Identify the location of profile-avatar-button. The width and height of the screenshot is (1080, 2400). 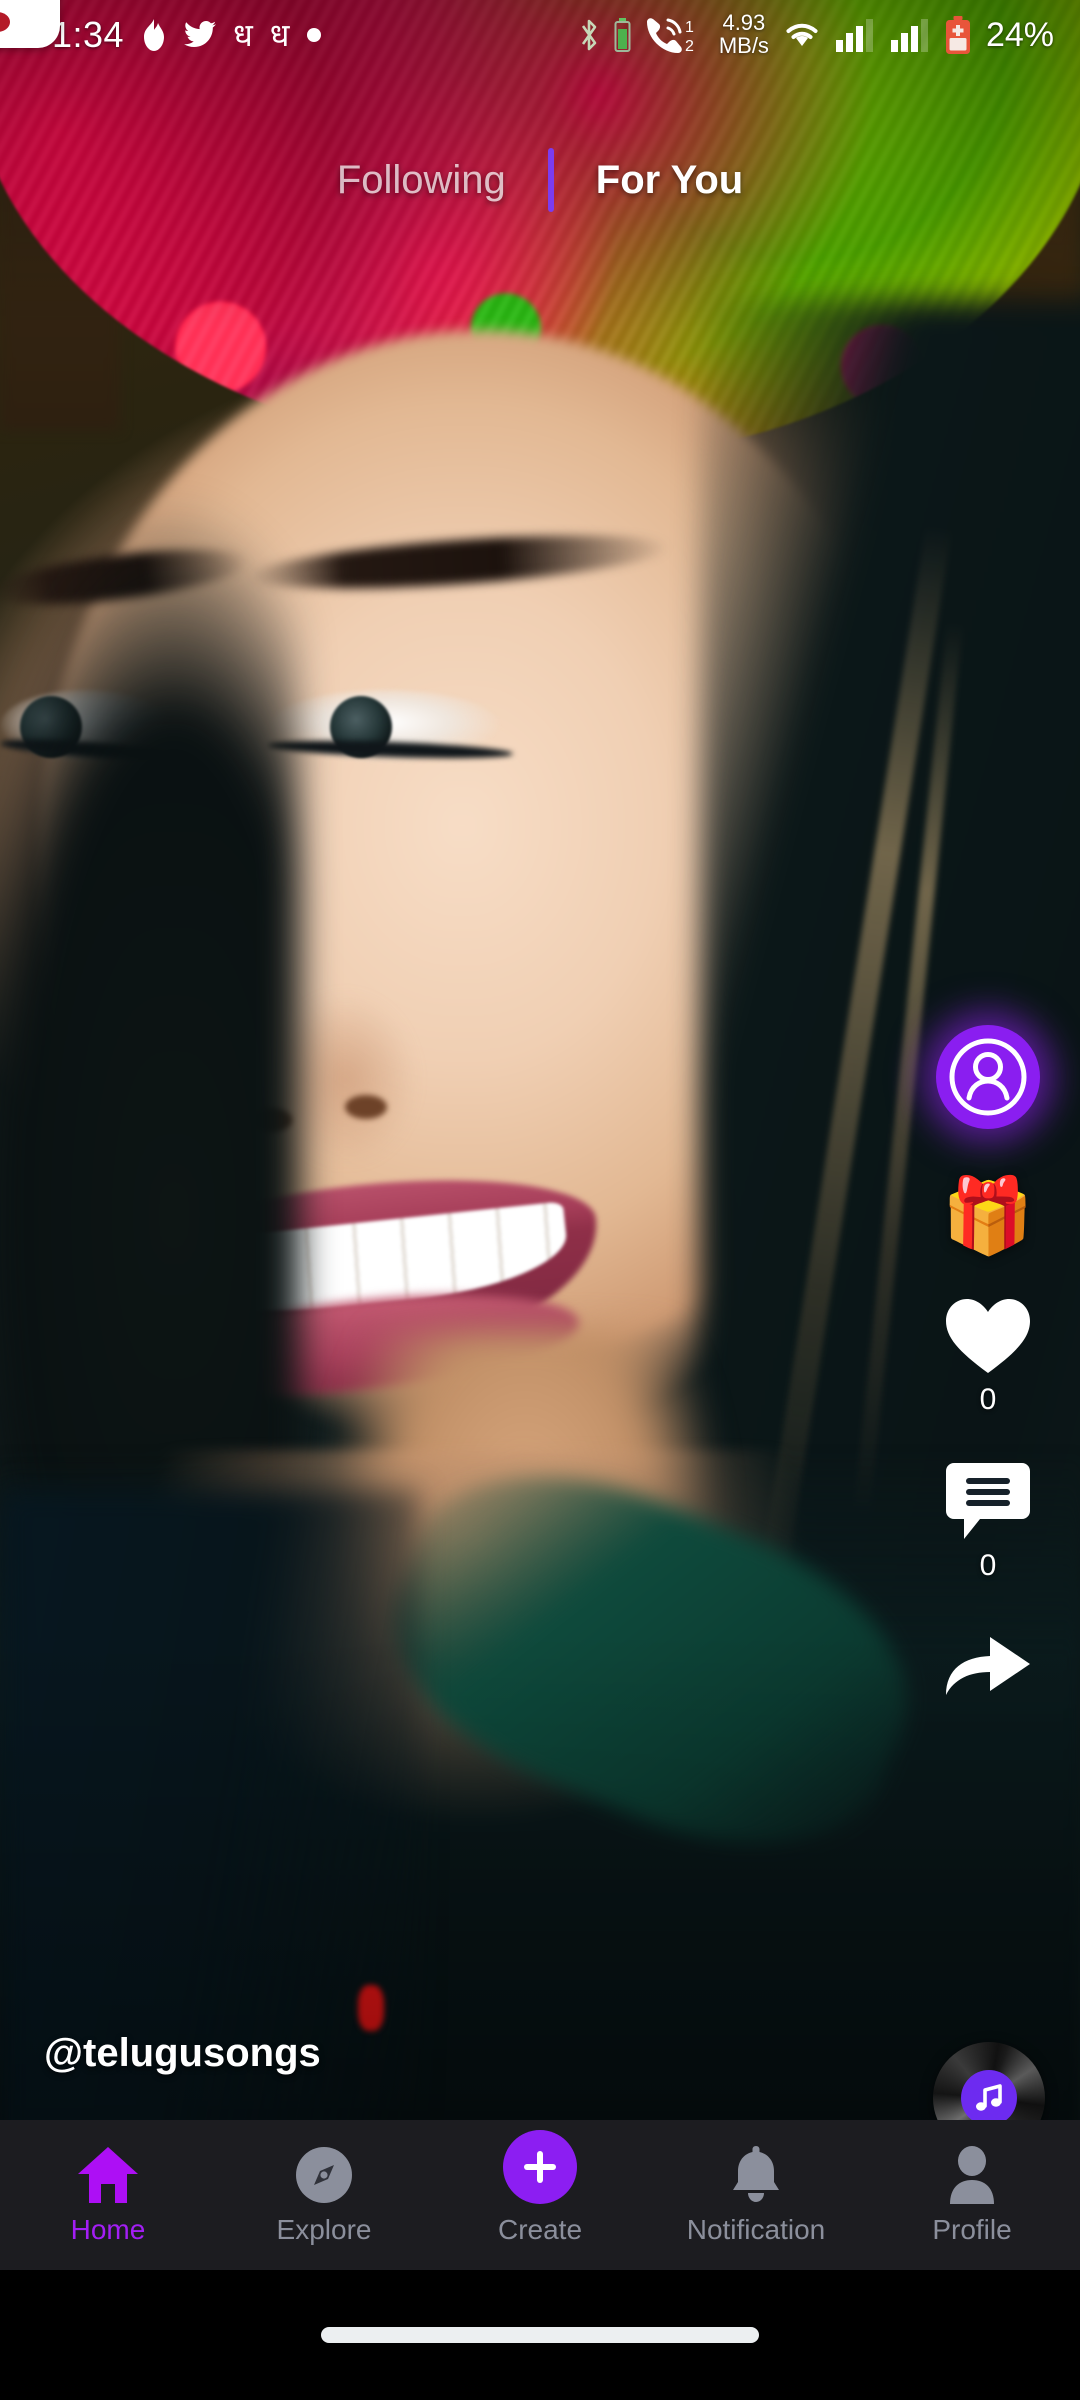
(988, 1077).